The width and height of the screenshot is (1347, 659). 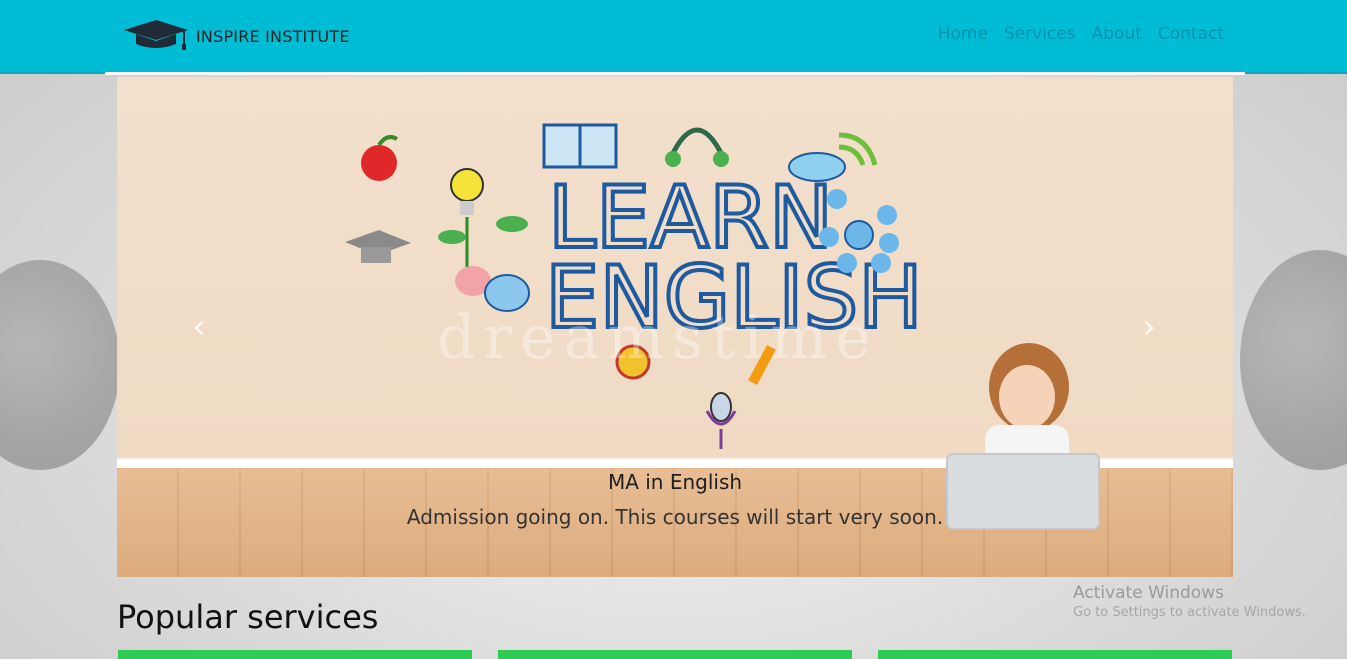 What do you see at coordinates (60, 365) in the screenshot?
I see `globe-decoration-left` at bounding box center [60, 365].